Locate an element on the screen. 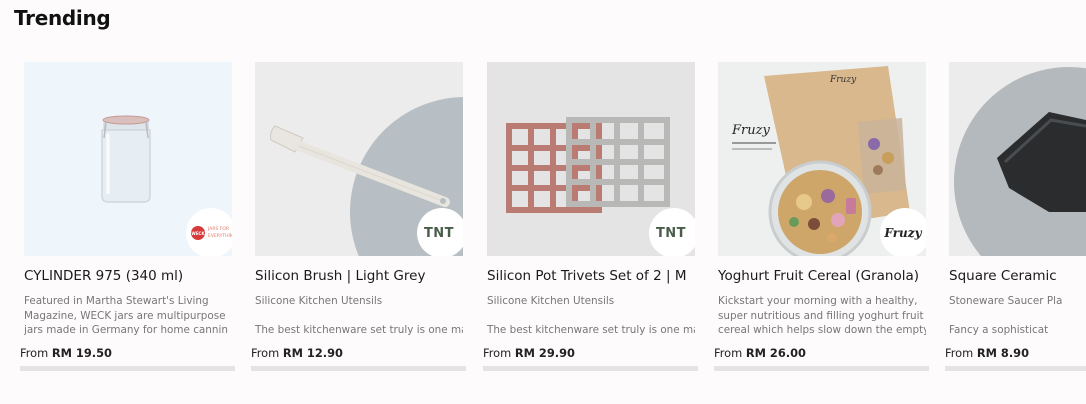 The width and height of the screenshot is (1086, 404). product-image is located at coordinates (1017, 159).